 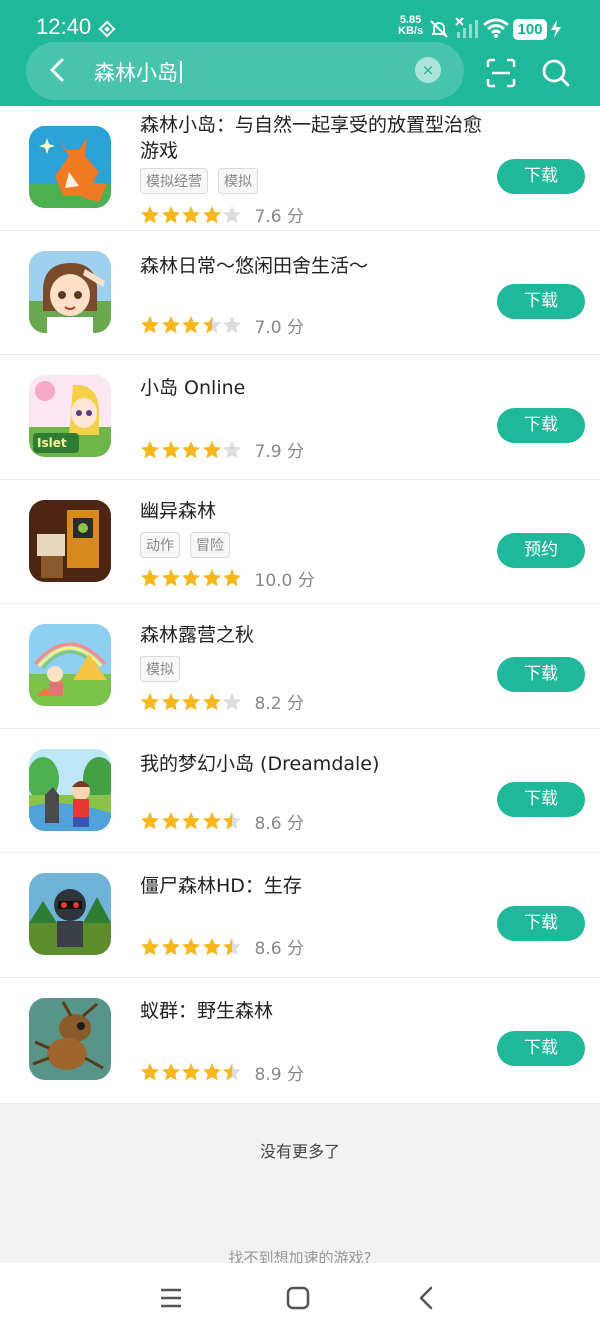 What do you see at coordinates (245, 71) in the screenshot?
I see `search-bar` at bounding box center [245, 71].